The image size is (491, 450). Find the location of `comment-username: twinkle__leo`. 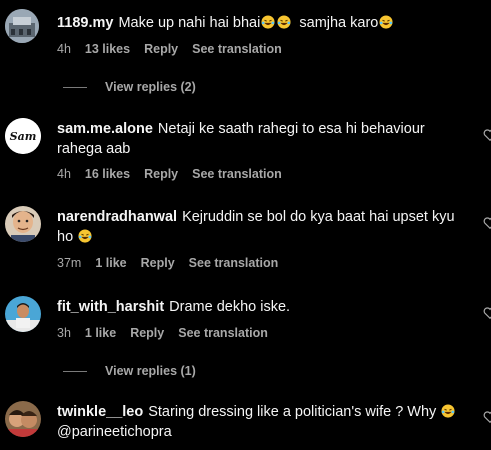

comment-username: twinkle__leo is located at coordinates (100, 412).